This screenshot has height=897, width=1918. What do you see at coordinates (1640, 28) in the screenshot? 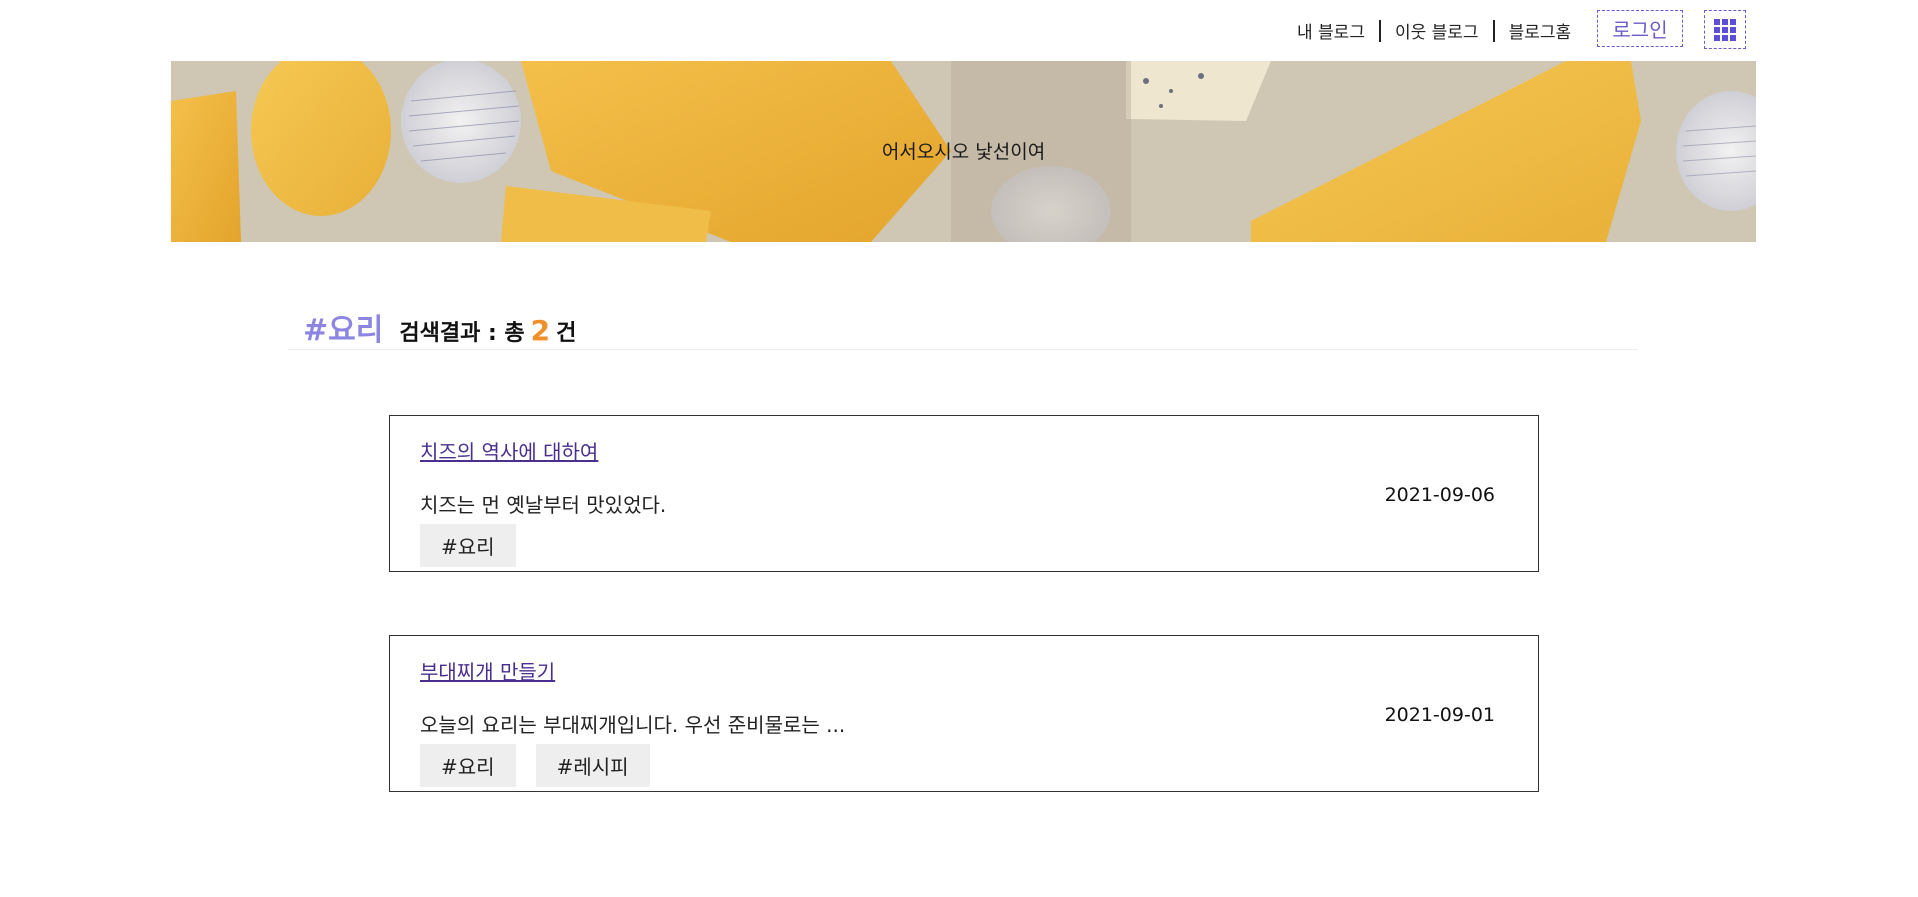
I see `login-button: 로그인` at bounding box center [1640, 28].